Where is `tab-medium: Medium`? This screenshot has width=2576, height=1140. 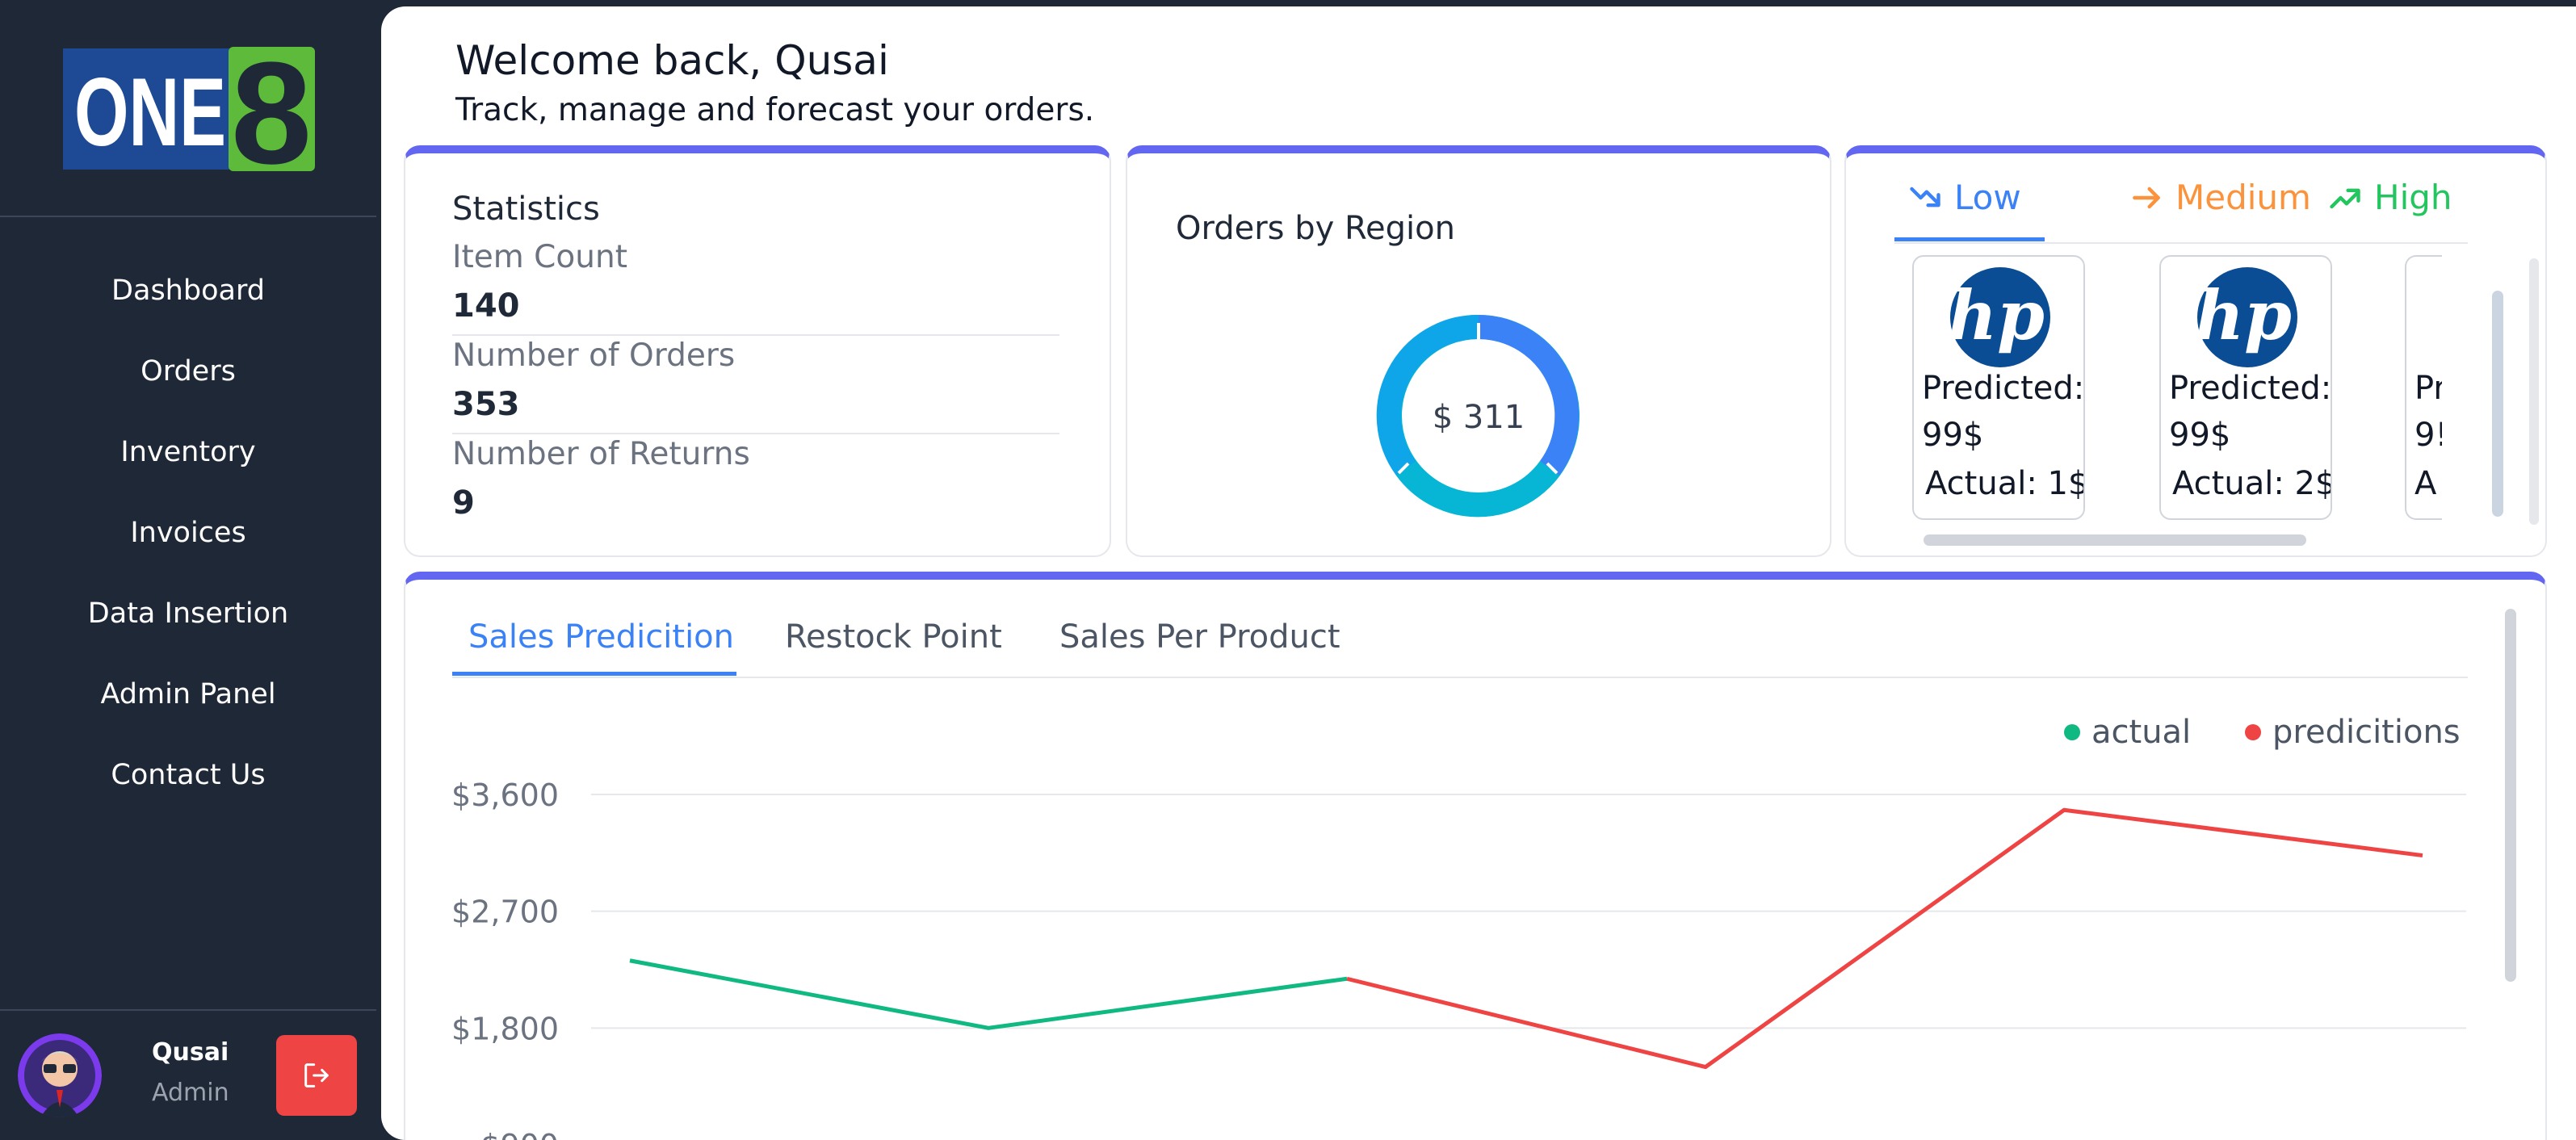
tab-medium: Medium is located at coordinates (2220, 197).